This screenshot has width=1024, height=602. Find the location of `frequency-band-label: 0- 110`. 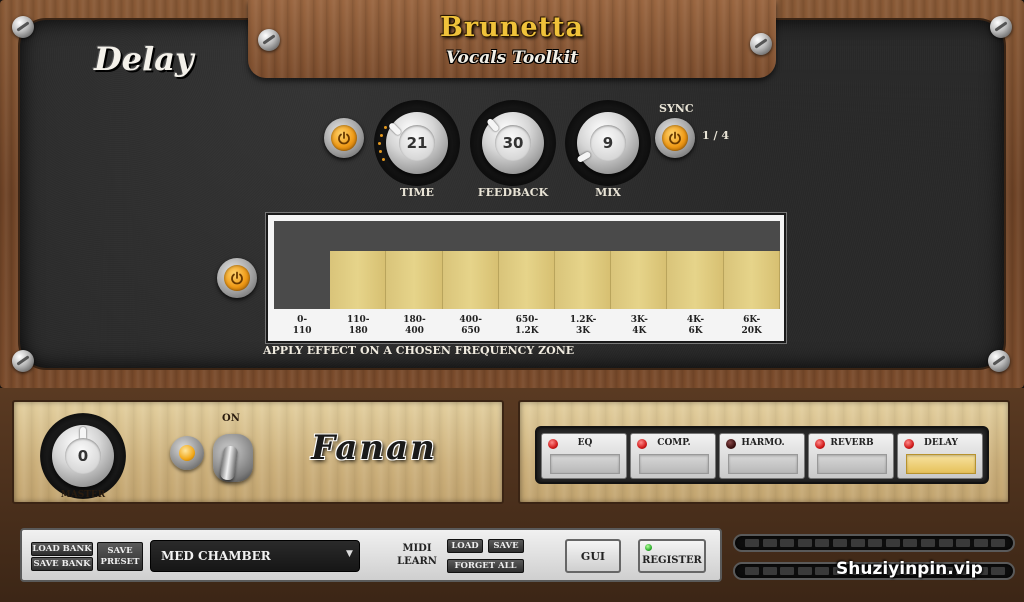

frequency-band-label: 0- 110 is located at coordinates (302, 326).